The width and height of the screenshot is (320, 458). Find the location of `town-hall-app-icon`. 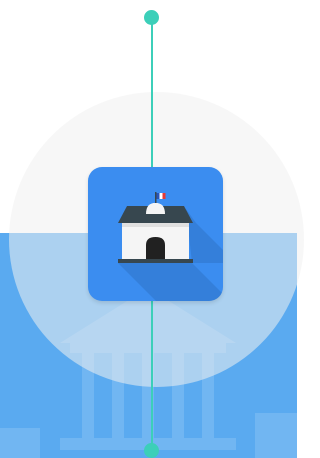

town-hall-app-icon is located at coordinates (155, 234).